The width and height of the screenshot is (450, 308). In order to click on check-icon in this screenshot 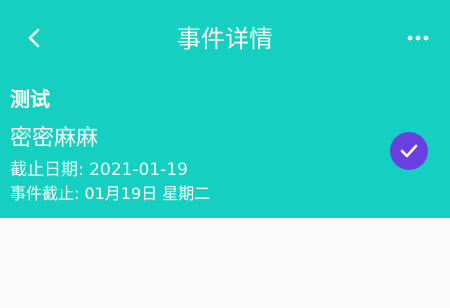, I will do `click(409, 151)`.